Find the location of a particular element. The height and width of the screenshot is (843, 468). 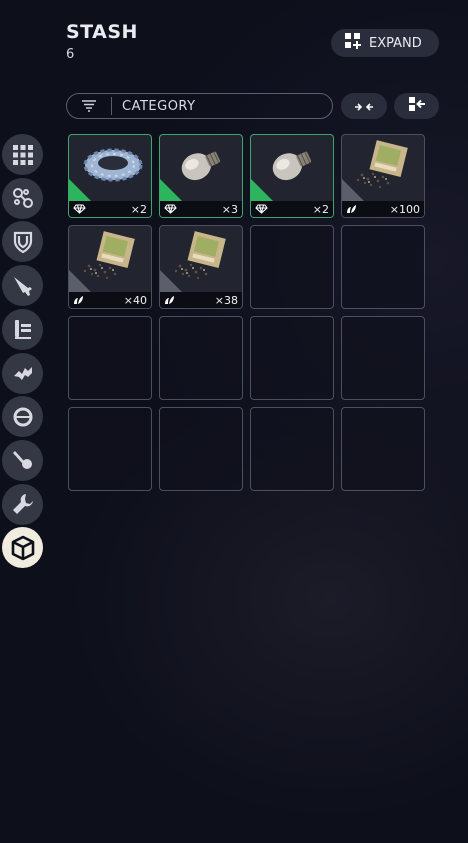

shield-icon is located at coordinates (23, 242).